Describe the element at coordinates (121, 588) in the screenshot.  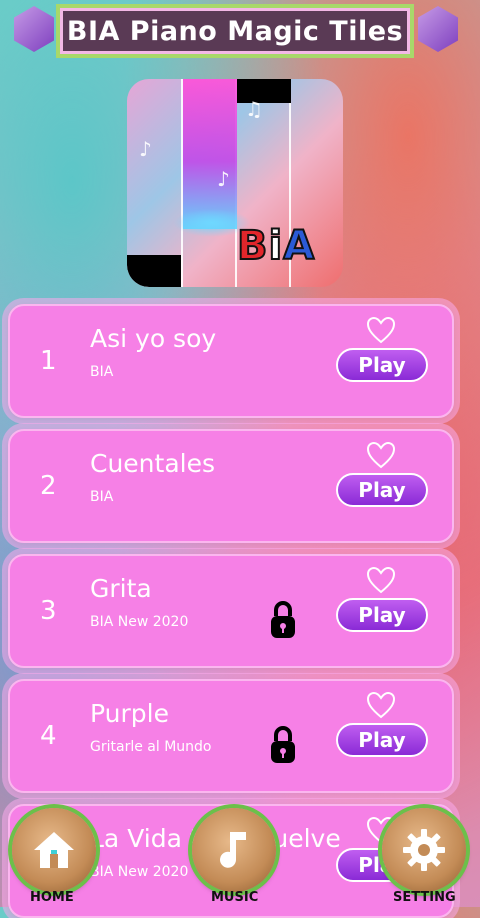
I see `song-title: Grita` at that location.